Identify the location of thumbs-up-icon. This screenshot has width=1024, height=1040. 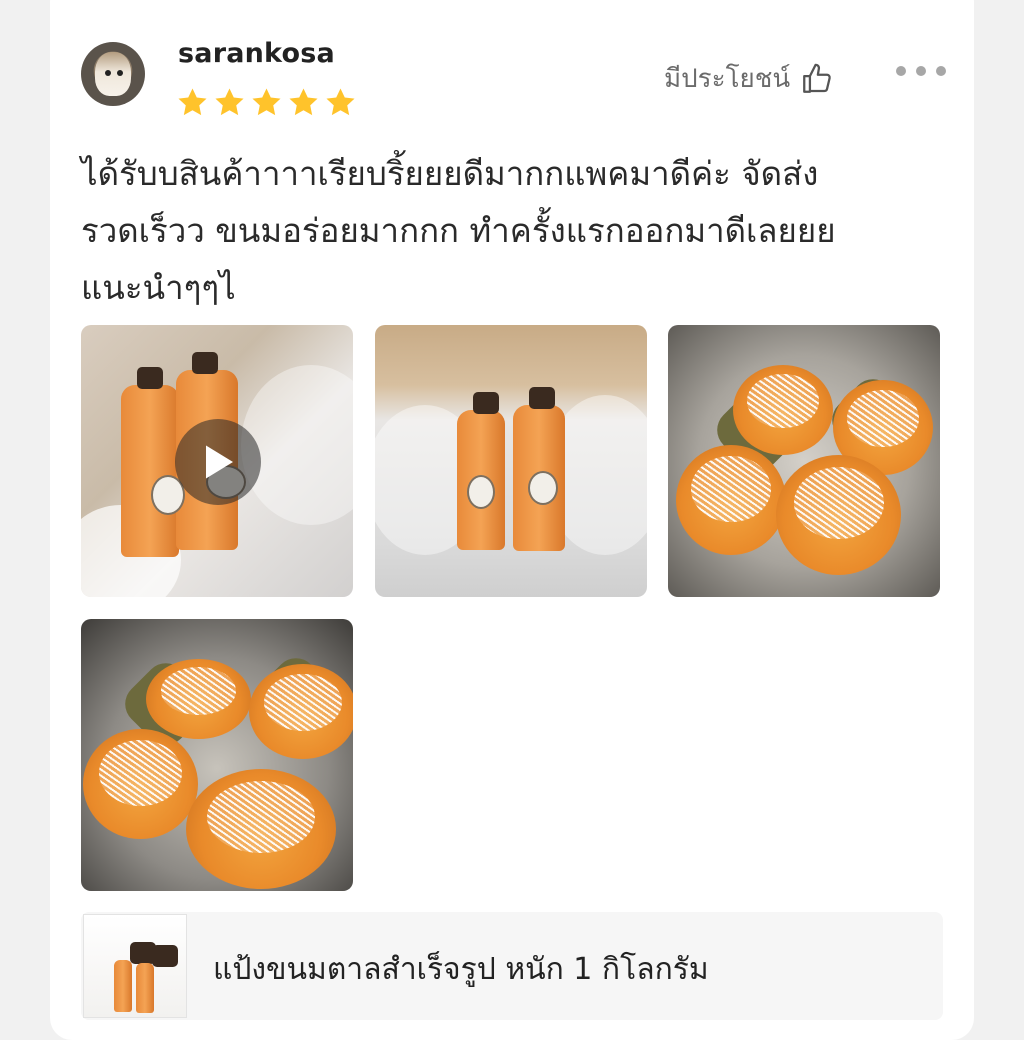
(817, 78).